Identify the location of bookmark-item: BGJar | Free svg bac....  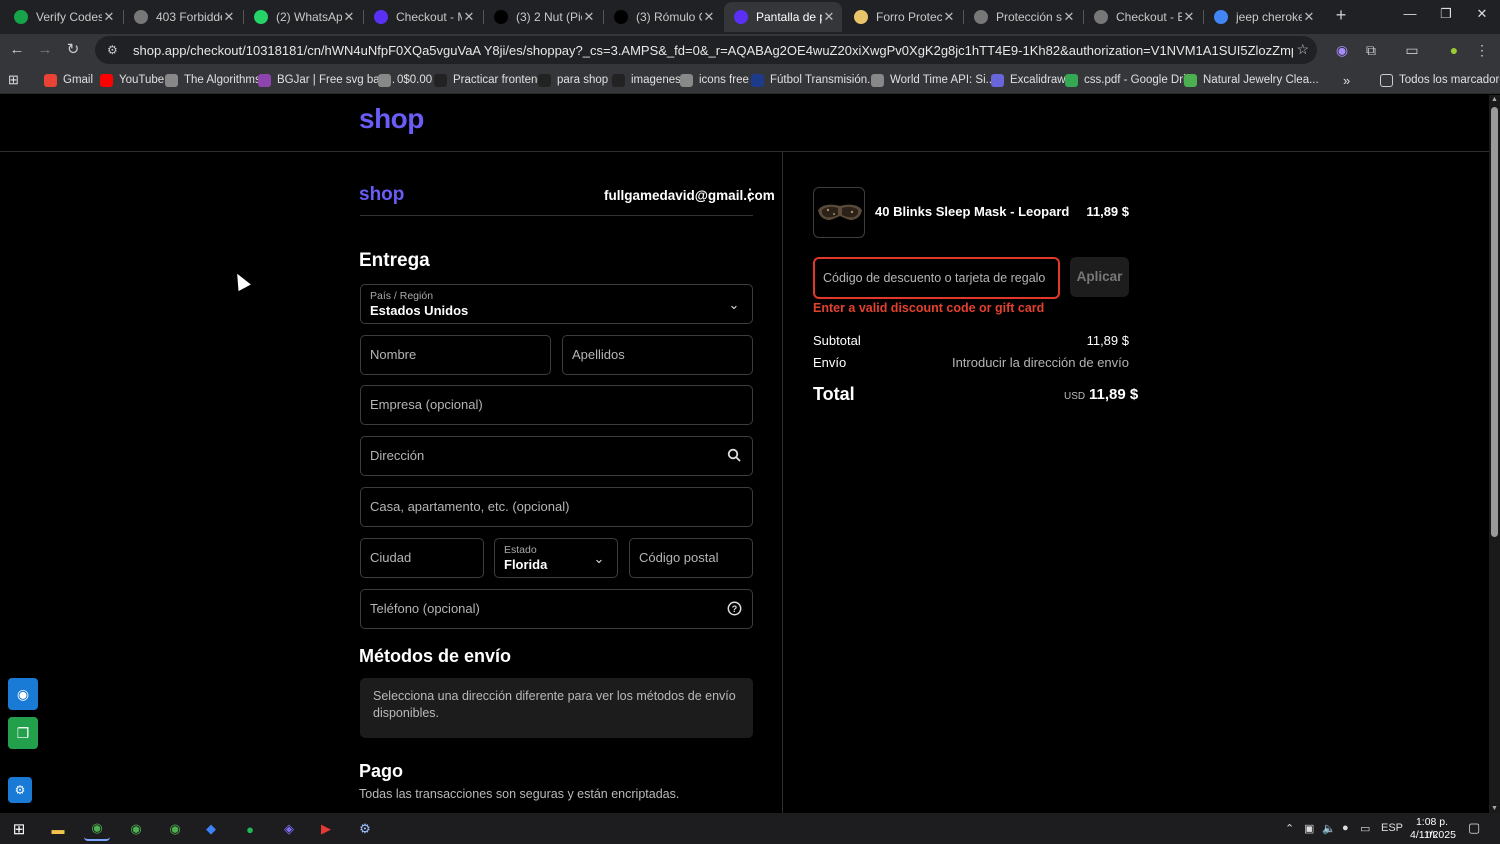
(326, 80).